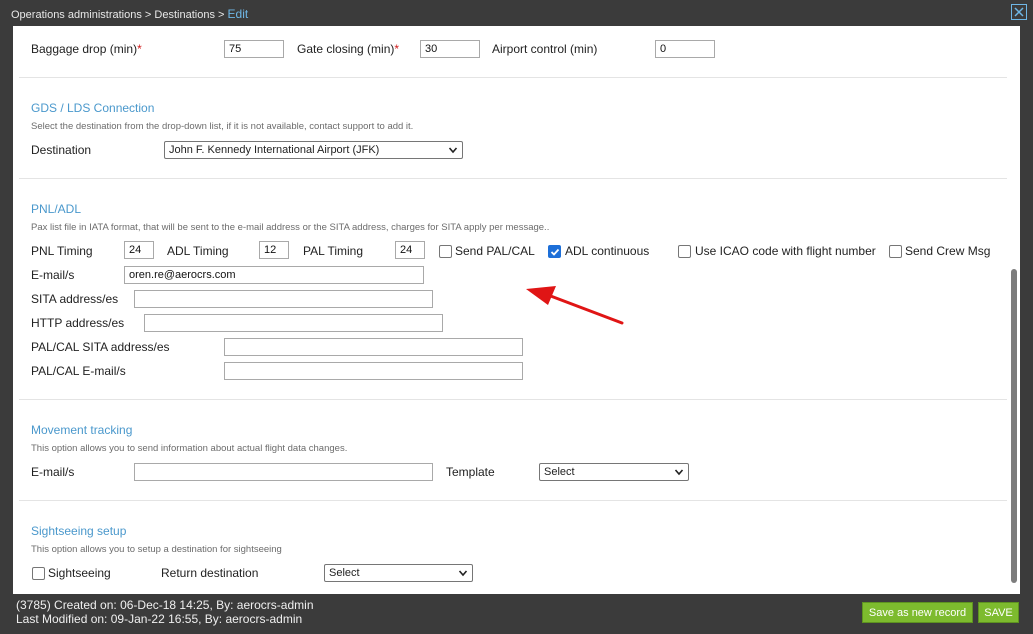  Describe the element at coordinates (545, 49) in the screenshot. I see `airport-control-label: Airport control (min)` at that location.